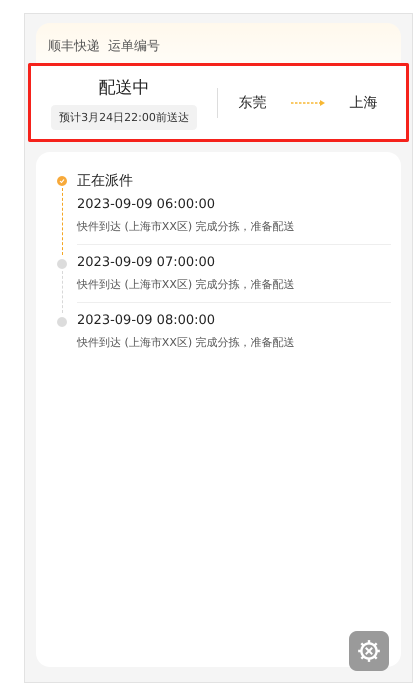 The height and width of the screenshot is (697, 420). I want to click on gear-icon, so click(369, 651).